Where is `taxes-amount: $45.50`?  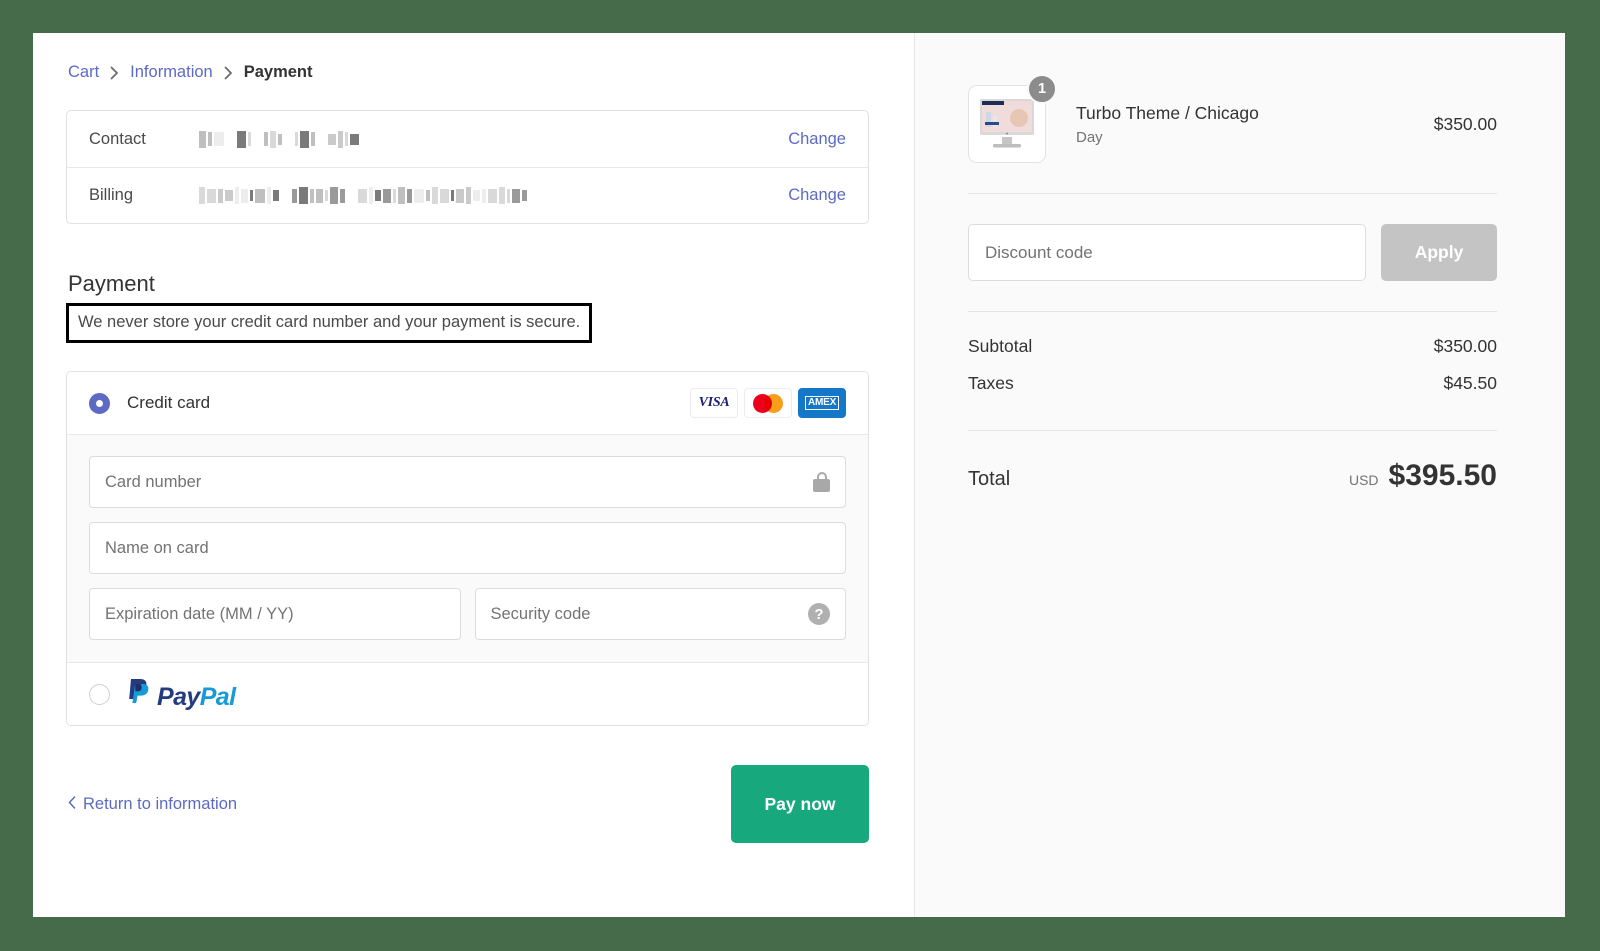 taxes-amount: $45.50 is located at coordinates (1470, 383).